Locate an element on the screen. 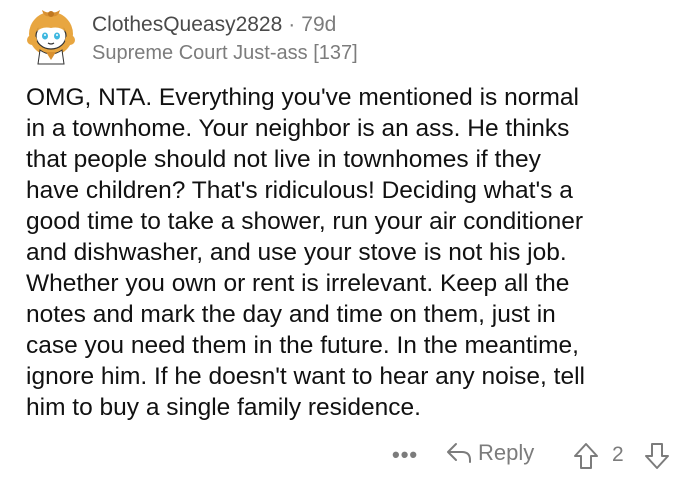 Image resolution: width=700 pixels, height=483 pixels. comment-age: 79d is located at coordinates (319, 24).